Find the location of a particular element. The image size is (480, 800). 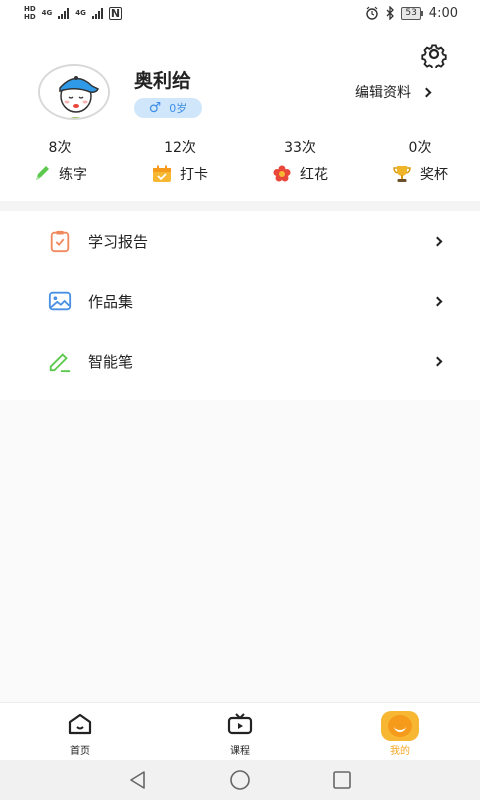

calendar-check-icon is located at coordinates (162, 173).